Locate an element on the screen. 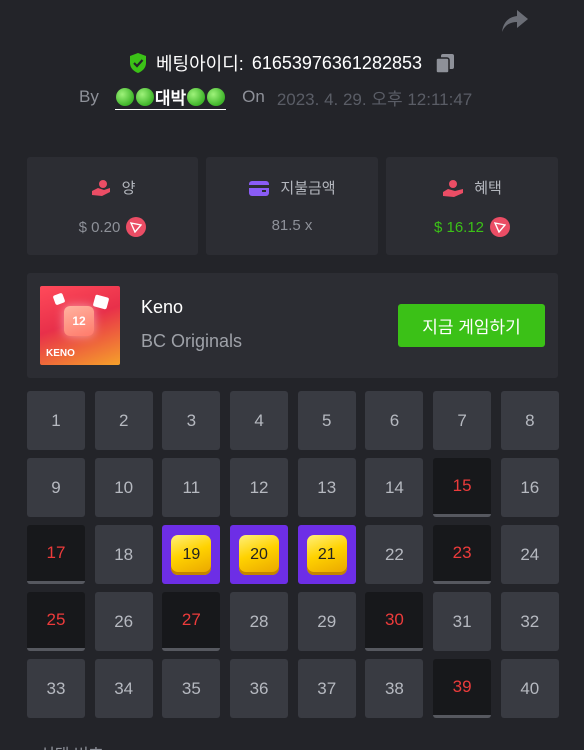  game-provider: BC Originals is located at coordinates (192, 341).